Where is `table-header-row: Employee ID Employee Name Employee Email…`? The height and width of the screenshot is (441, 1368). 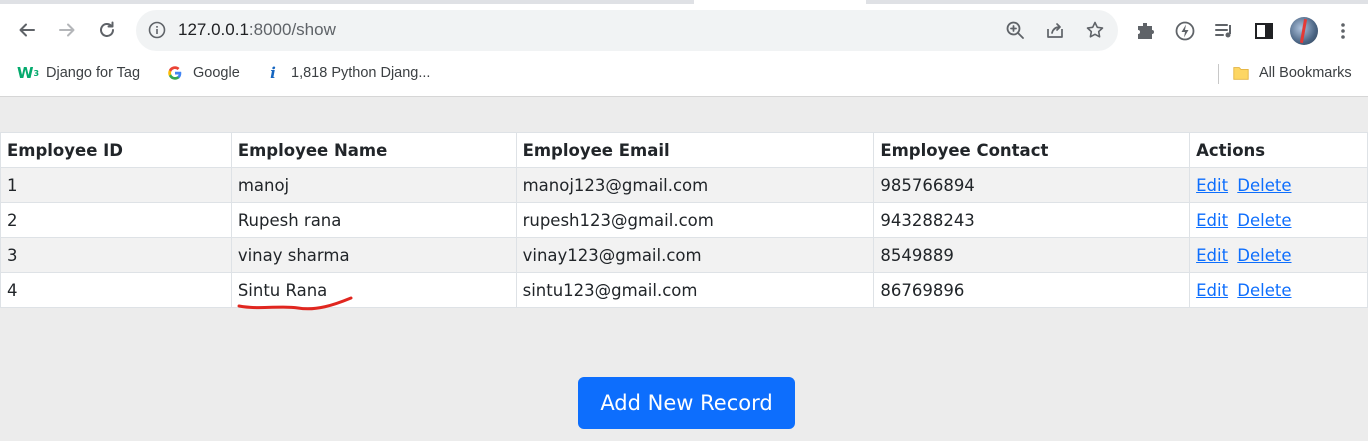 table-header-row: Employee ID Employee Name Employee Email… is located at coordinates (684, 150).